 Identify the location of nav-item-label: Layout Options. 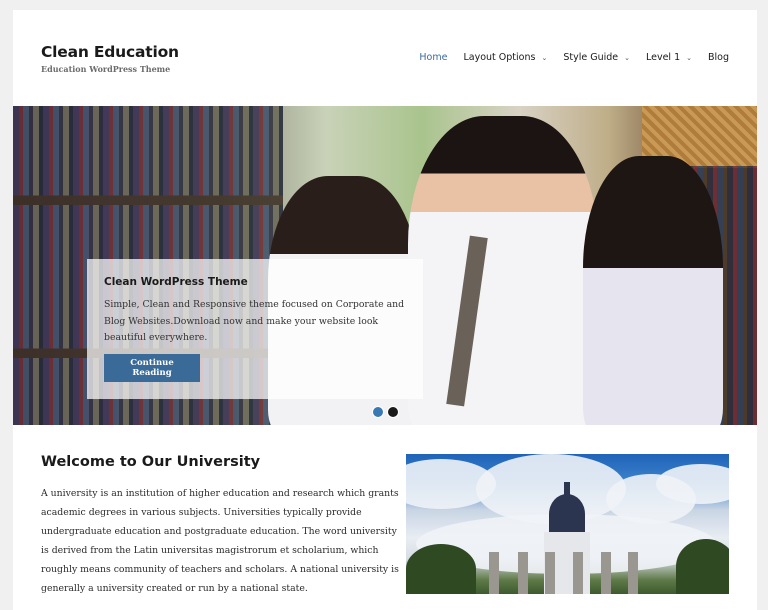
(499, 57).